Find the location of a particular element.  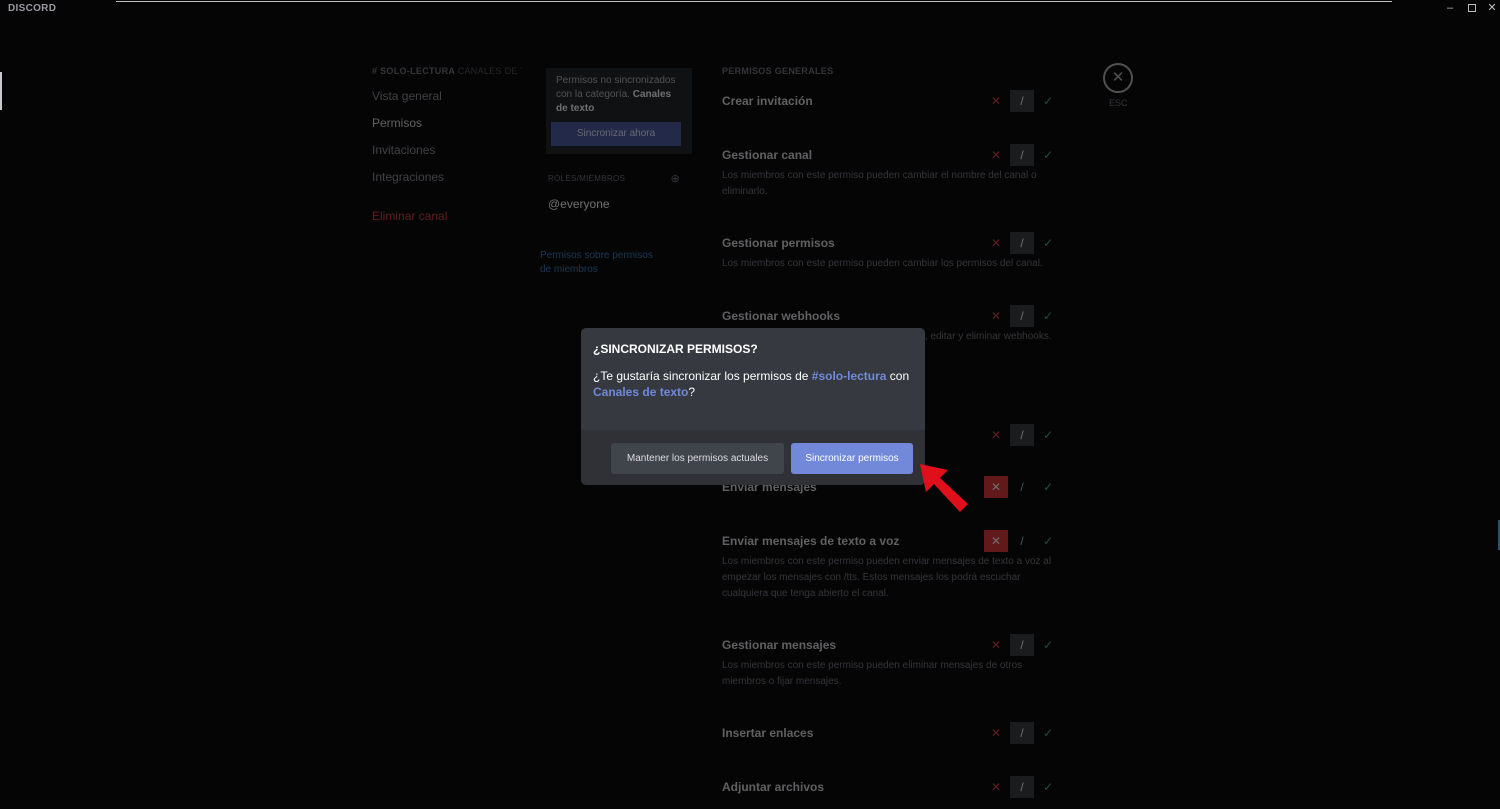

sync-now-button: Sincronizar ahora is located at coordinates (616, 134).